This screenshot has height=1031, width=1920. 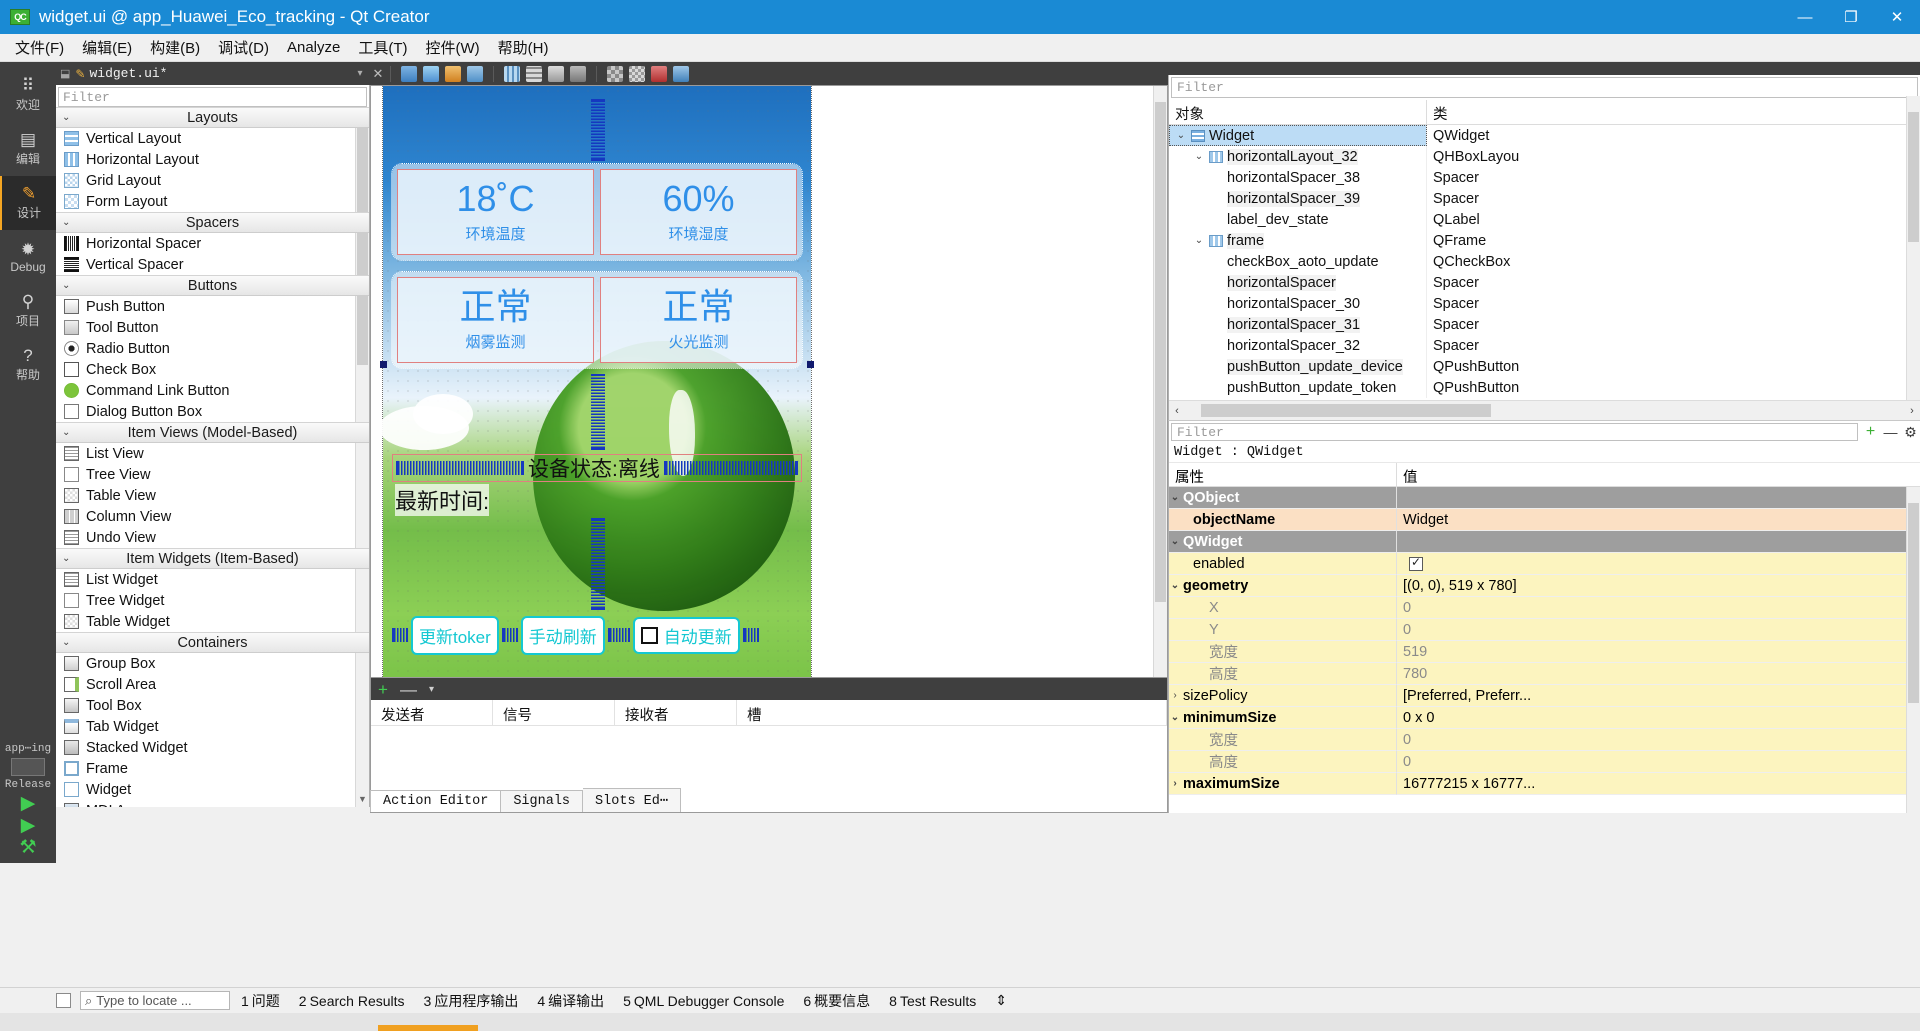 I want to click on property-editor-filter: Filter, so click(x=1514, y=432).